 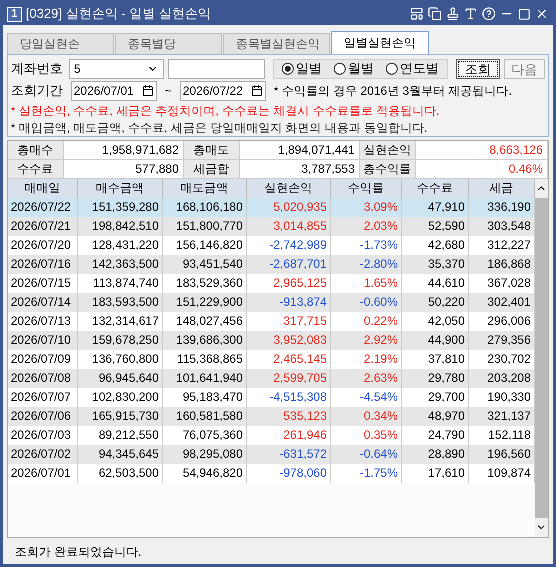 I want to click on tab: 일별실현손익, so click(x=380, y=42).